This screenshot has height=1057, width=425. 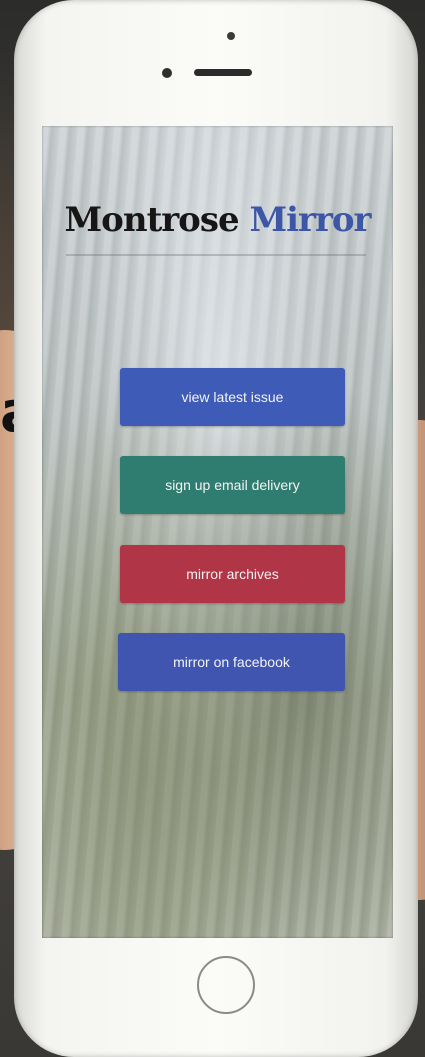 What do you see at coordinates (226, 985) in the screenshot?
I see `home-button` at bounding box center [226, 985].